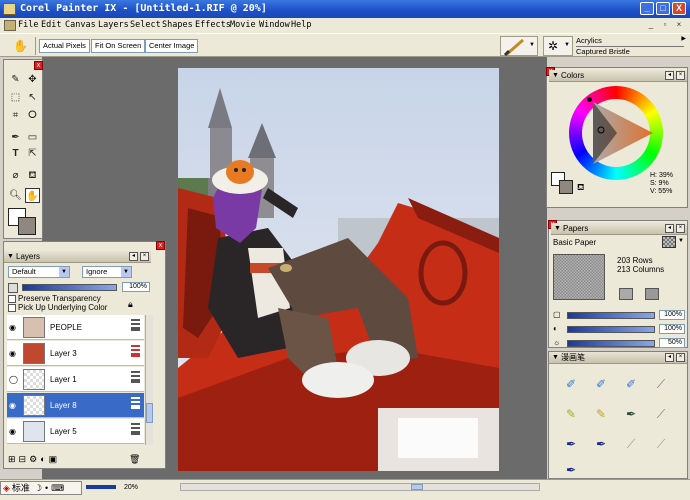  Describe the element at coordinates (51, 25) in the screenshot. I see `menu-edit: Edit` at that location.